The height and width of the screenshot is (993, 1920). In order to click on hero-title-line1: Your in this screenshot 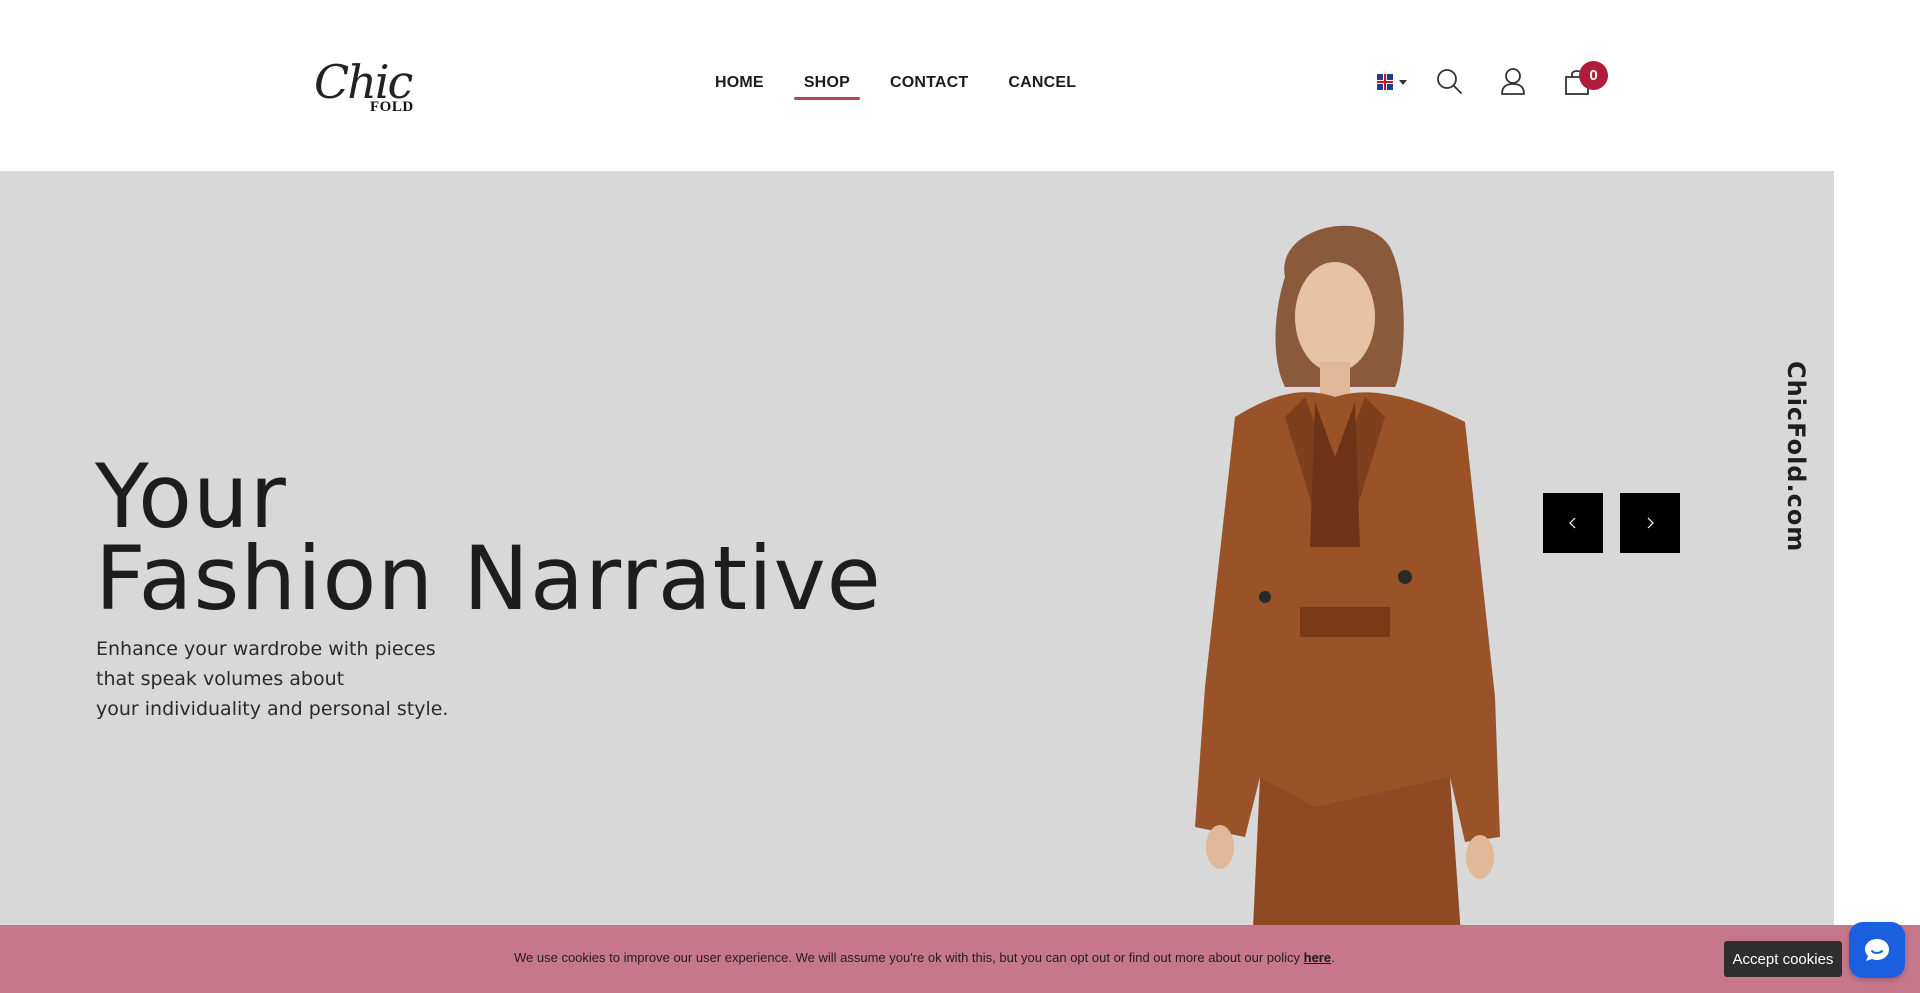, I will do `click(191, 496)`.